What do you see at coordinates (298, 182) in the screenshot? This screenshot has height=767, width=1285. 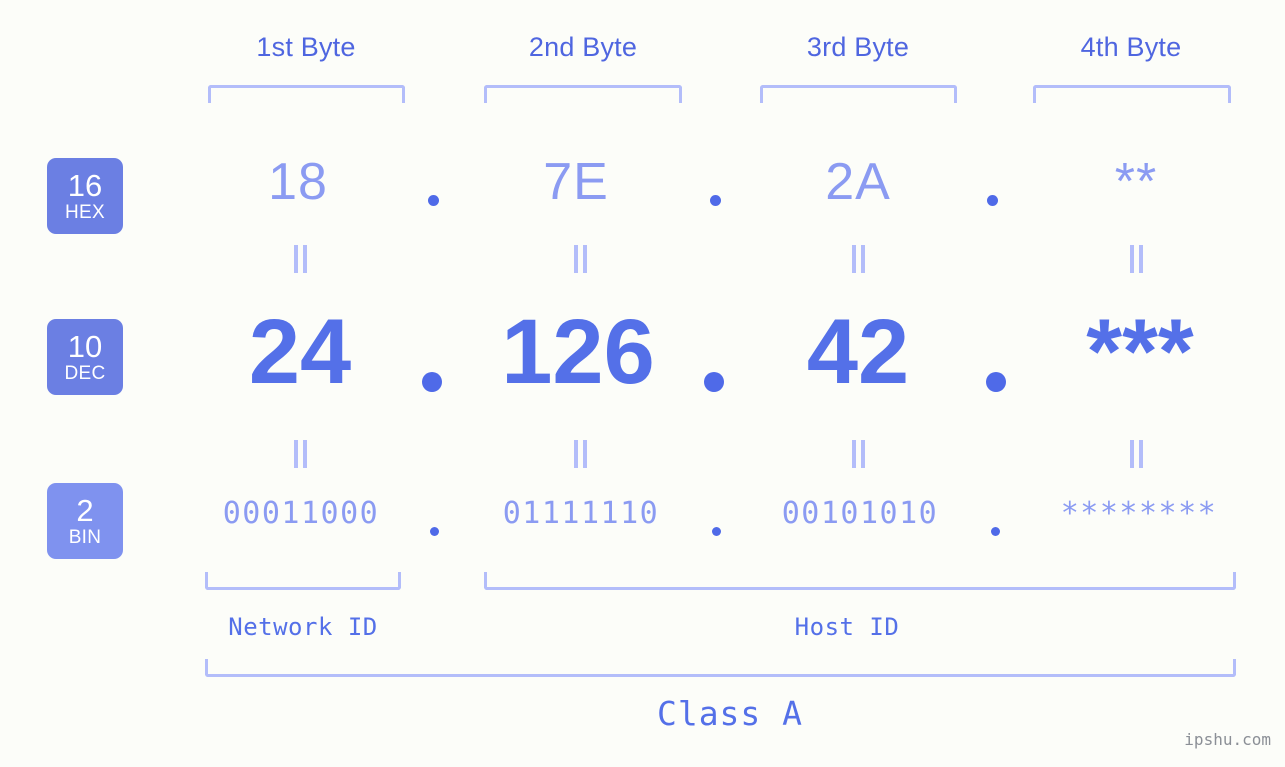 I see `hex-byte-1: 18` at bounding box center [298, 182].